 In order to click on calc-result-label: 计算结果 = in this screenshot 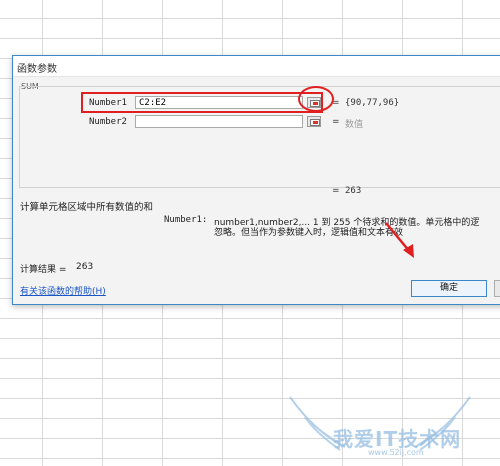, I will do `click(43, 270)`.